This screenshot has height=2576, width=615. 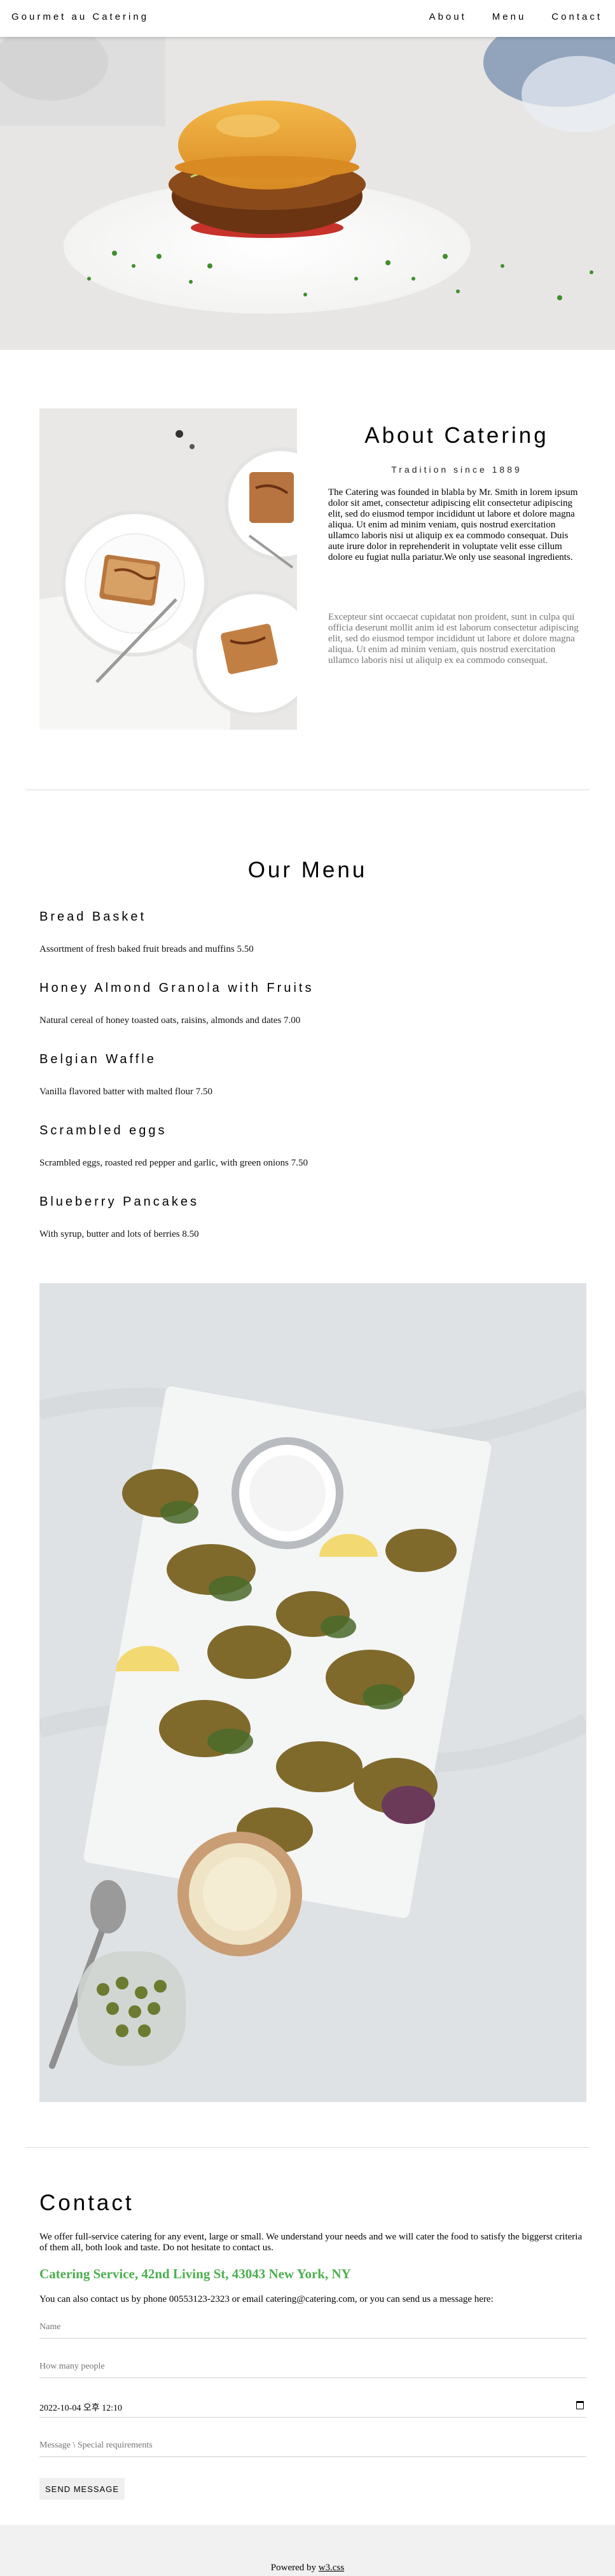 I want to click on nav-links: About Menu Contact, so click(x=516, y=18).